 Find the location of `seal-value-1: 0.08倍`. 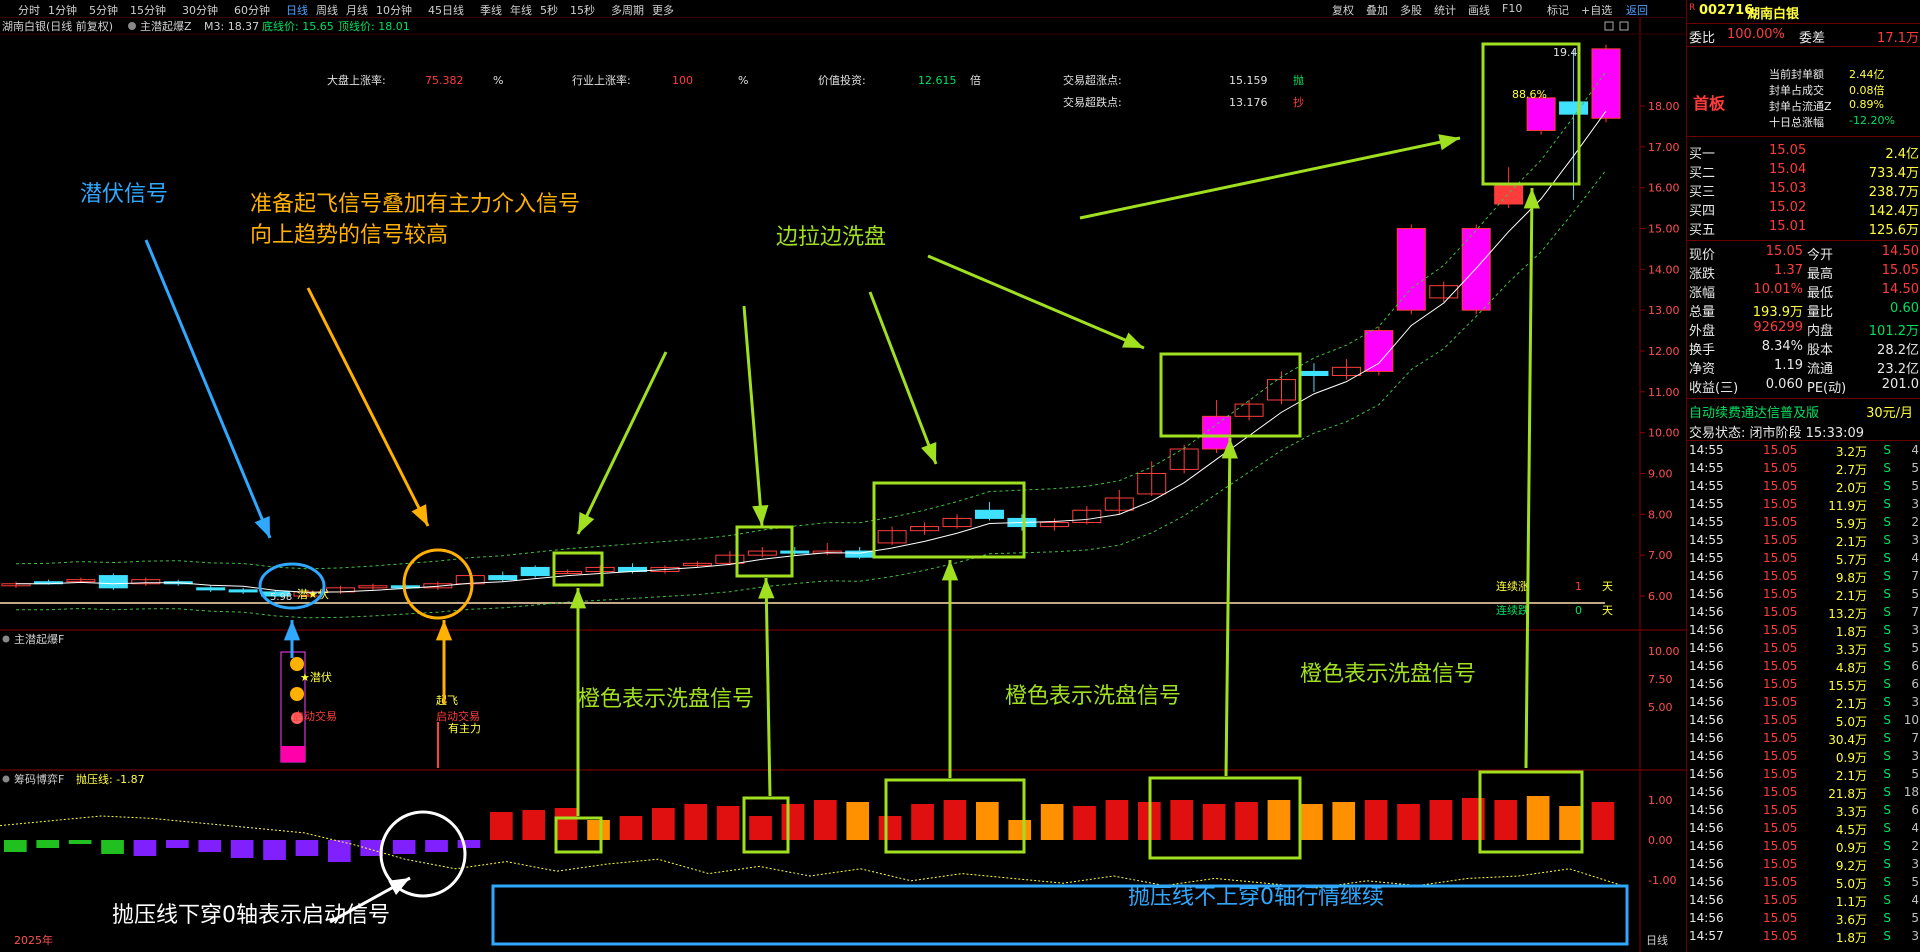

seal-value-1: 0.08倍 is located at coordinates (1867, 90).